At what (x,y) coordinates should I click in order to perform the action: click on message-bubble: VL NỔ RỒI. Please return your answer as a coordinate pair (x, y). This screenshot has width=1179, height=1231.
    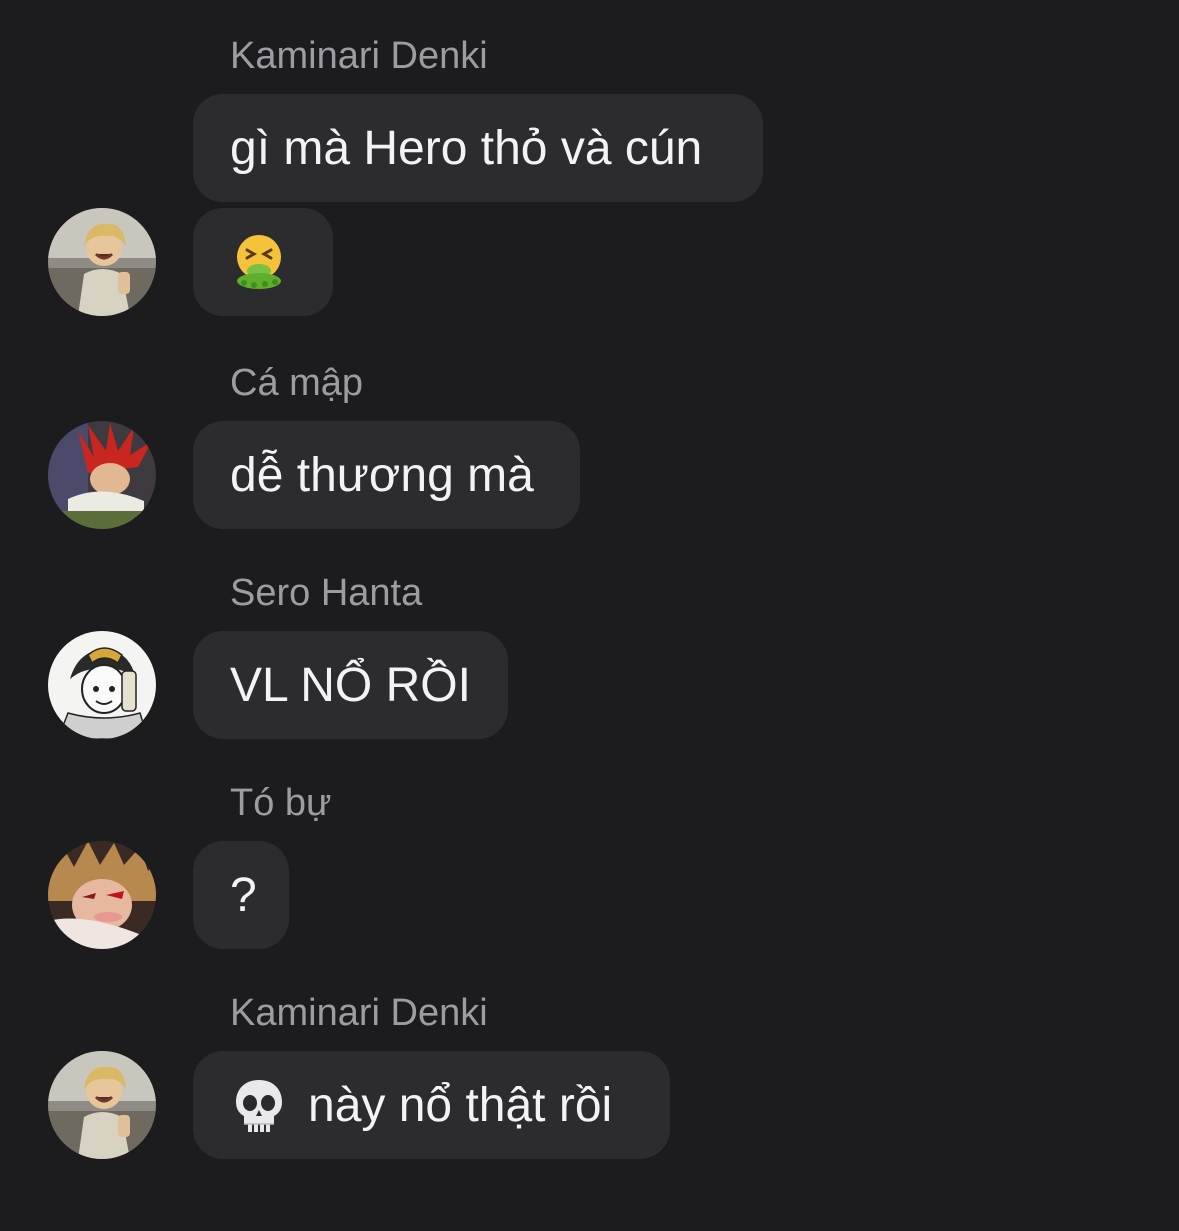
    Looking at the image, I should click on (350, 685).